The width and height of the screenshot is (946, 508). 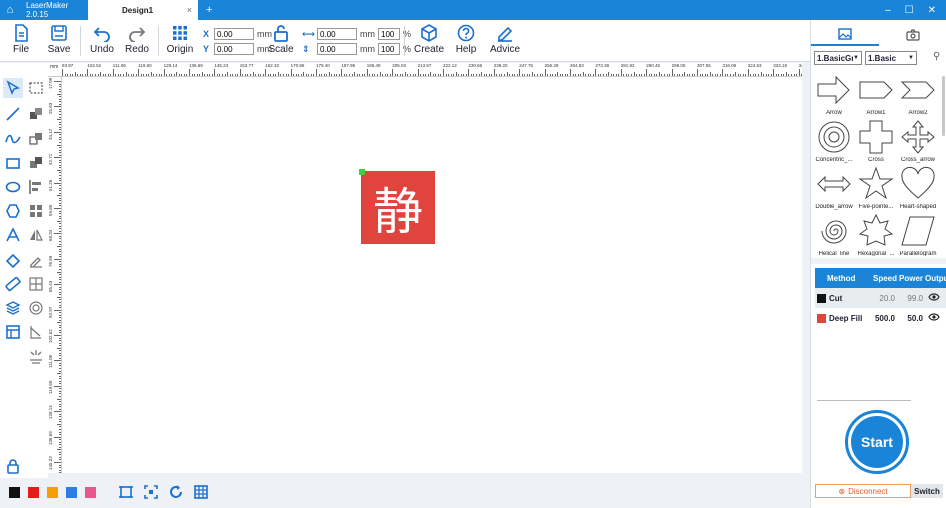 I want to click on canvas-scrollbar, so click(x=806, y=270).